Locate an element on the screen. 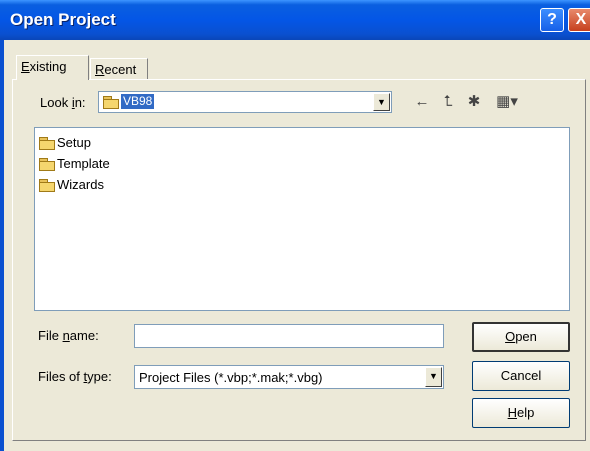 The image size is (590, 451). tab-existing: Existing is located at coordinates (52, 67).